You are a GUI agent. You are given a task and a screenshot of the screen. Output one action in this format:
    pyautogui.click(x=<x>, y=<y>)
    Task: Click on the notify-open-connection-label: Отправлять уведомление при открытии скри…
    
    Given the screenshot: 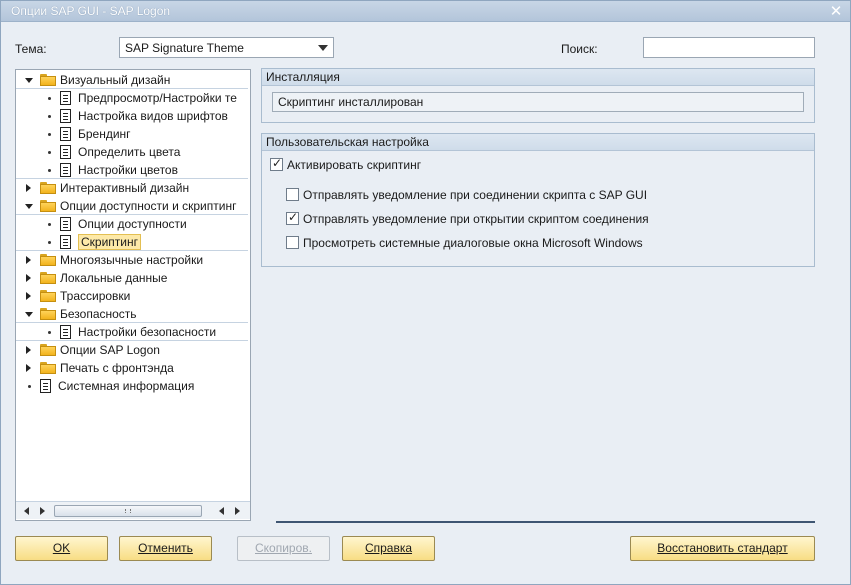 What is the action you would take?
    pyautogui.click(x=476, y=219)
    